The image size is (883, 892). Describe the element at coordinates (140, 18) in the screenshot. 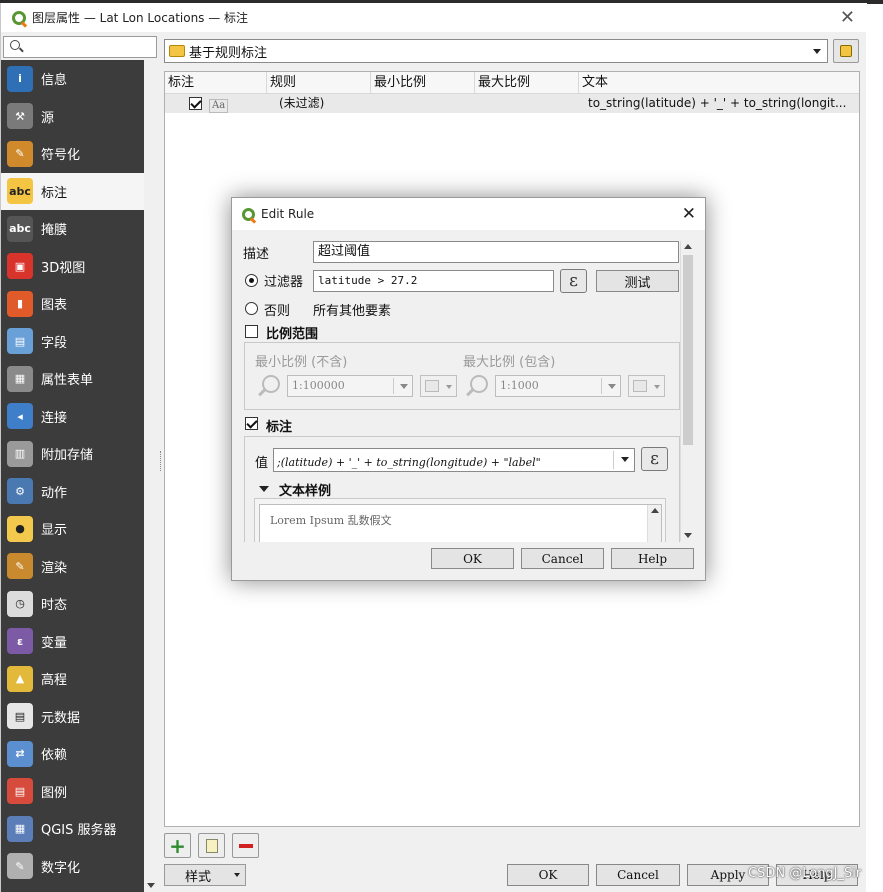

I see `window-title: 图层属性 — Lat Lon Locations — 标注` at that location.